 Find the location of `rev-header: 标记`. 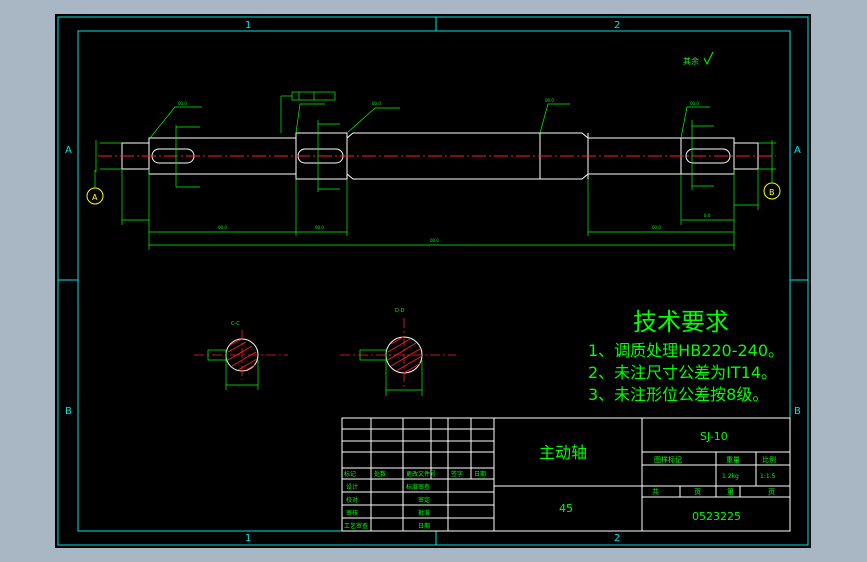

rev-header: 标记 is located at coordinates (350, 474).